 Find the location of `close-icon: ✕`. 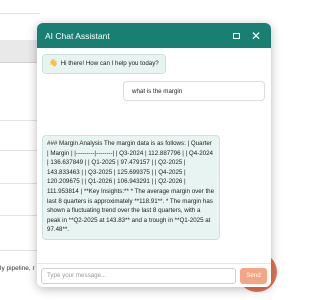

close-icon: ✕ is located at coordinates (256, 35).